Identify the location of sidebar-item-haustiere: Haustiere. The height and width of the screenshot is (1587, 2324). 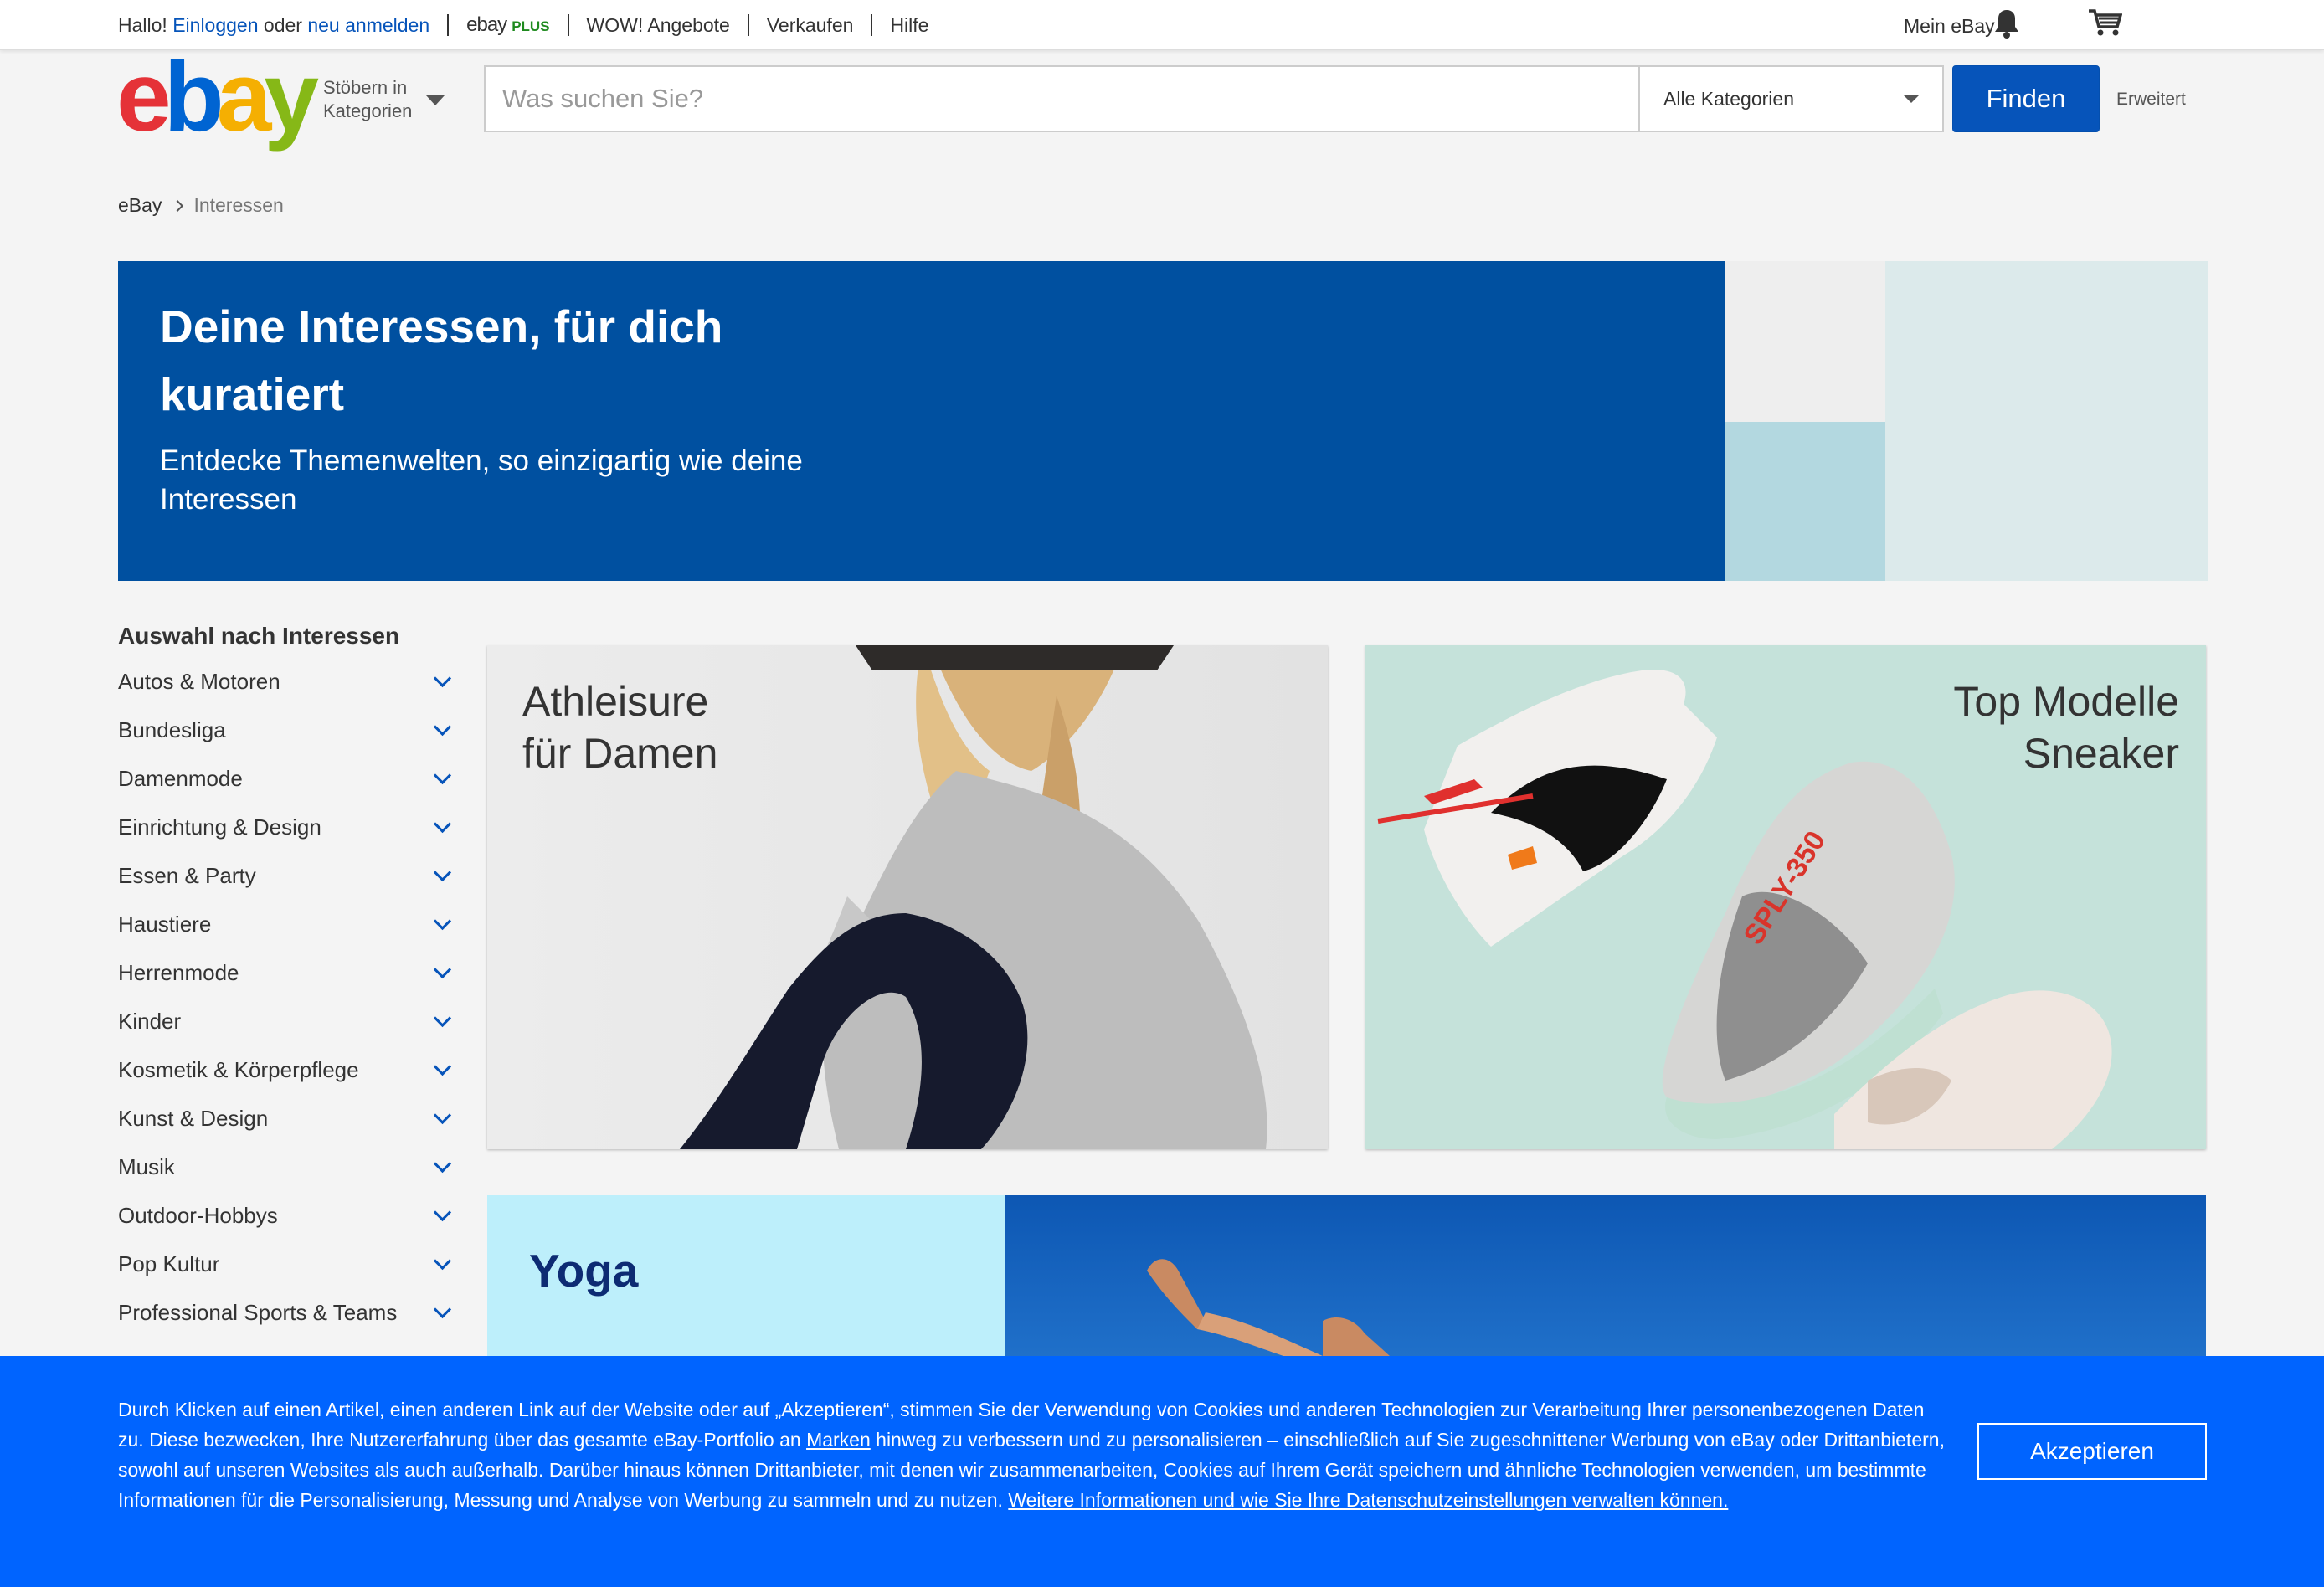
(287, 924).